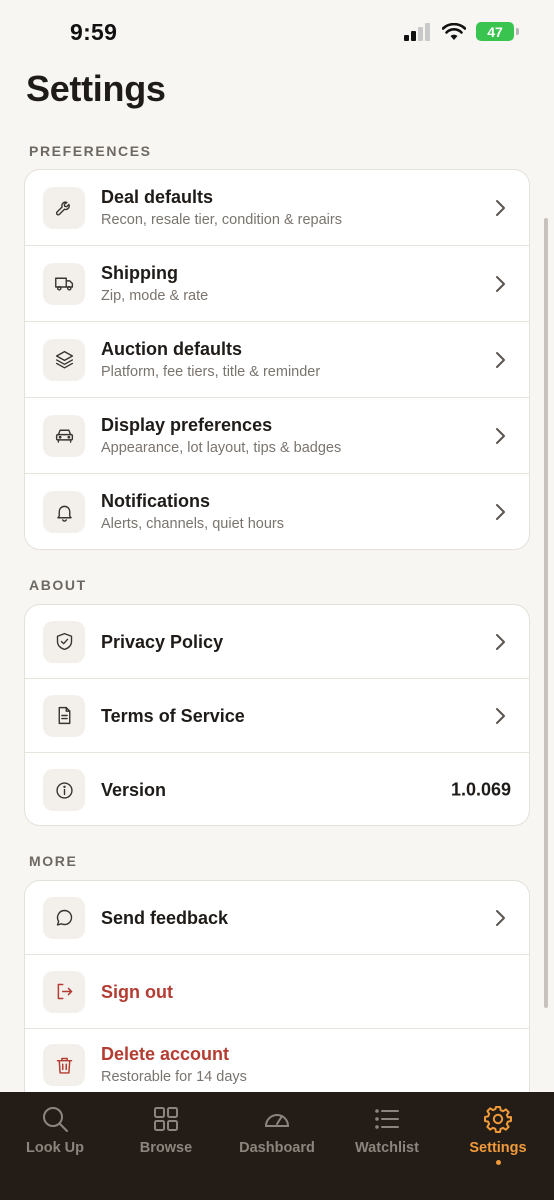 This screenshot has width=554, height=1200. What do you see at coordinates (498, 1162) in the screenshot?
I see `active-tab-dot` at bounding box center [498, 1162].